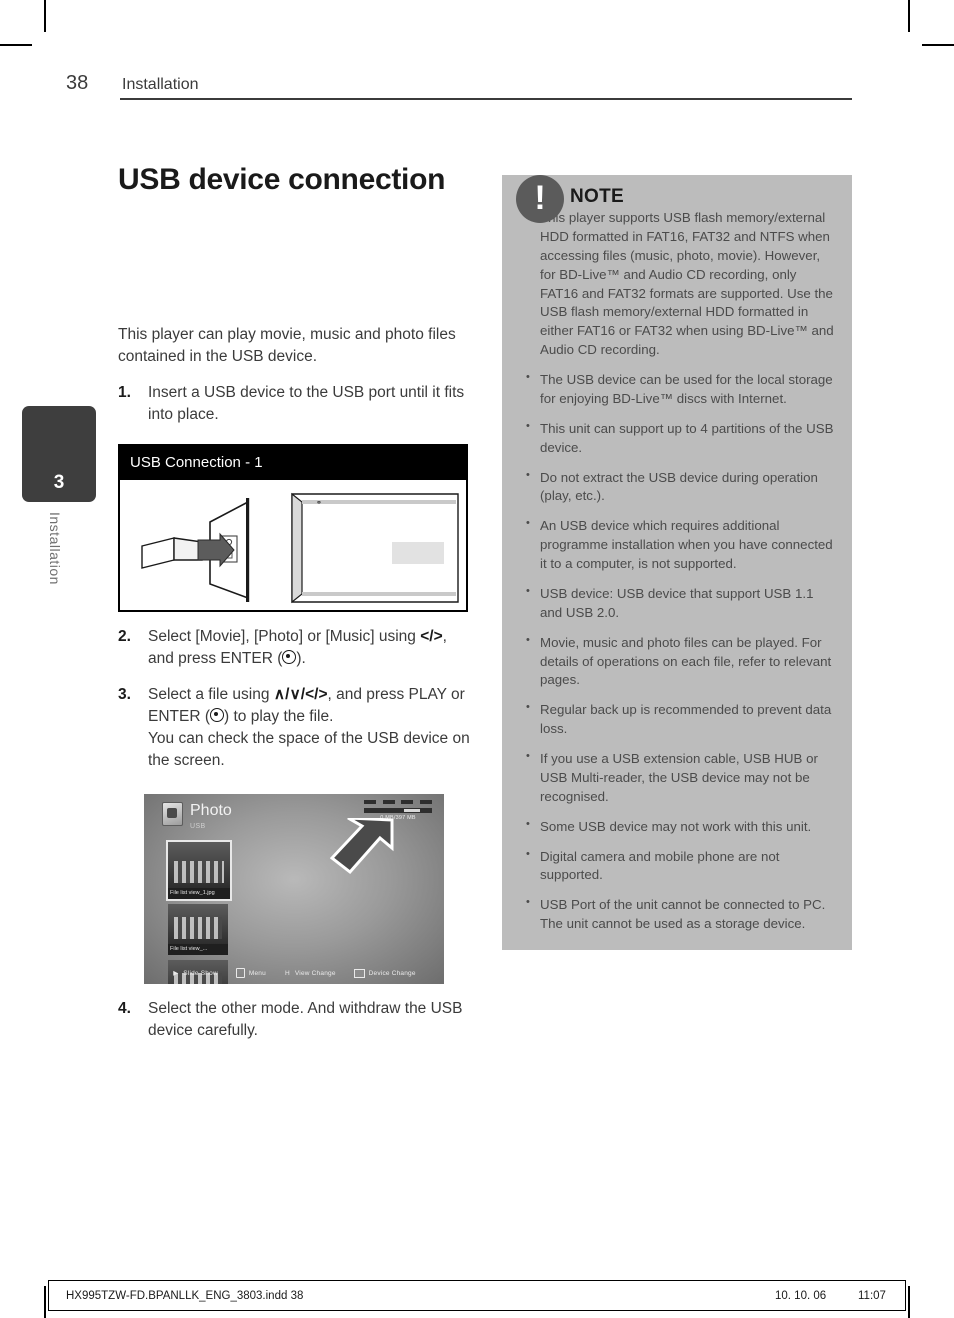  I want to click on page-header: 38 Installation, so click(459, 83).